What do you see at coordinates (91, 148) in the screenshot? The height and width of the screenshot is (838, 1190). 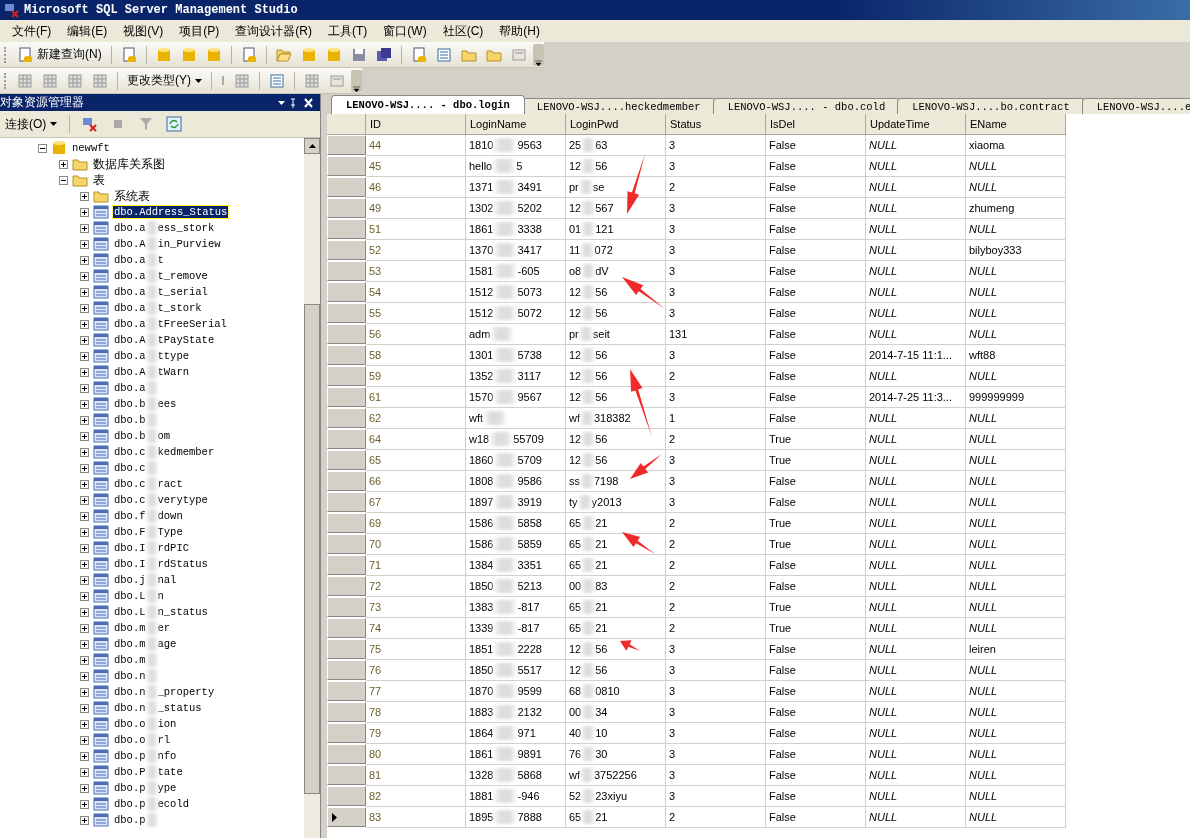 I see `tree-item: newwft` at bounding box center [91, 148].